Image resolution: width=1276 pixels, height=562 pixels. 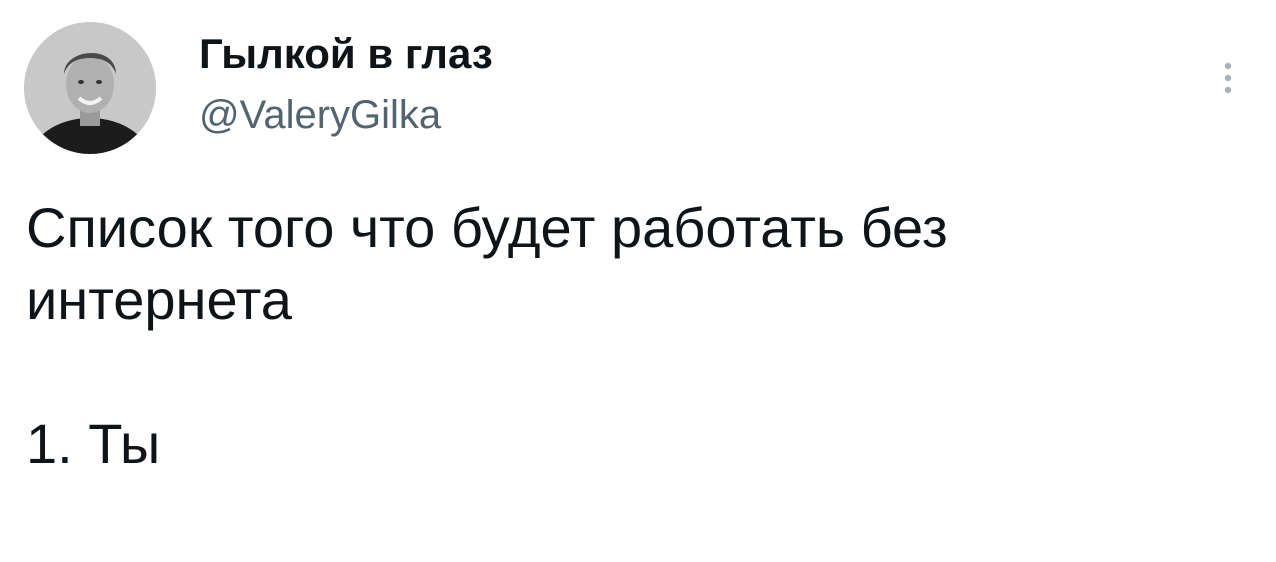 What do you see at coordinates (320, 115) in the screenshot?
I see `author-handle: @ValeryGilka` at bounding box center [320, 115].